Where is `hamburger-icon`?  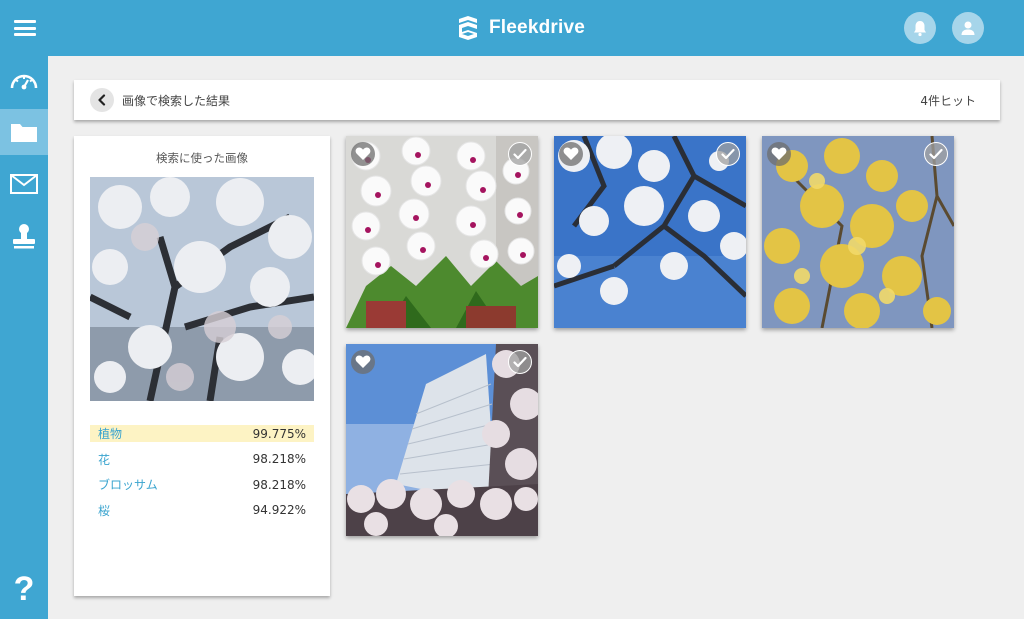 hamburger-icon is located at coordinates (25, 28).